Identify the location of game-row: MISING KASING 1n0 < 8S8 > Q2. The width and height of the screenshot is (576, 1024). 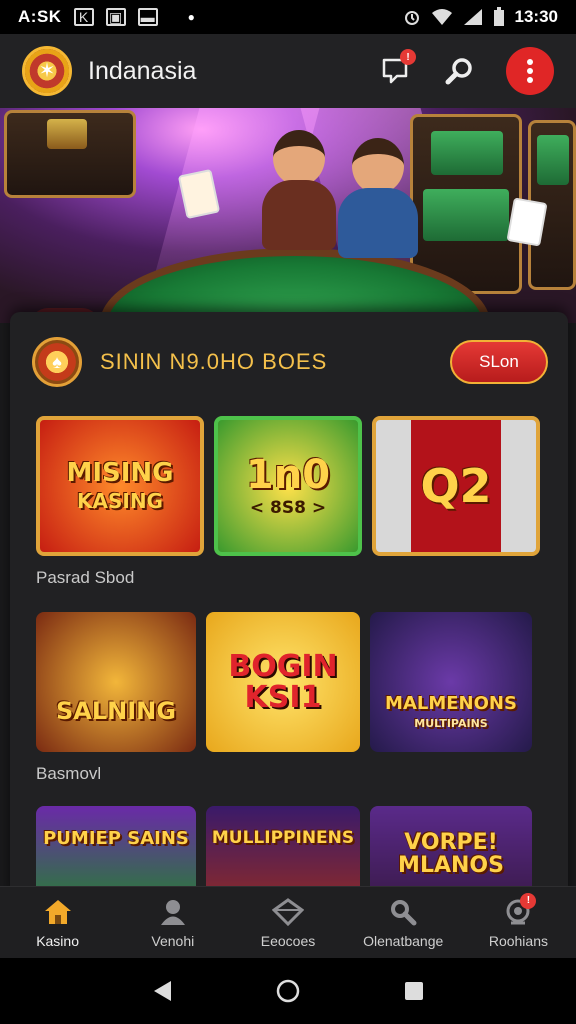
(288, 486).